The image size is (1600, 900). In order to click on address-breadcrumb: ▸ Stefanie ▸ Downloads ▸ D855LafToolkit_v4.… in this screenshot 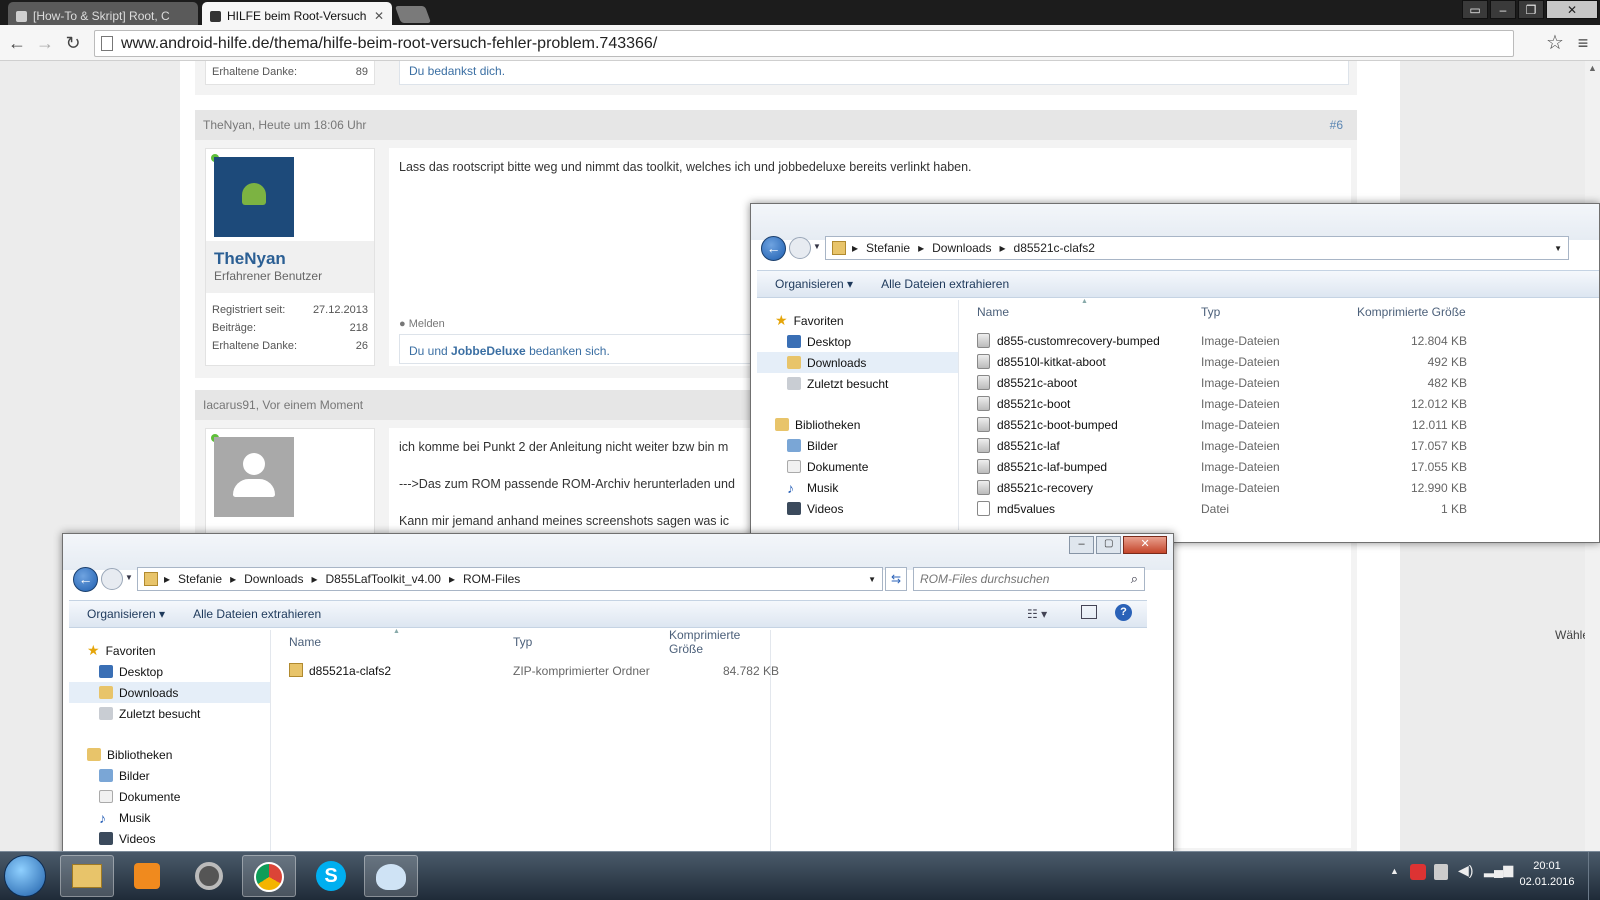, I will do `click(510, 579)`.